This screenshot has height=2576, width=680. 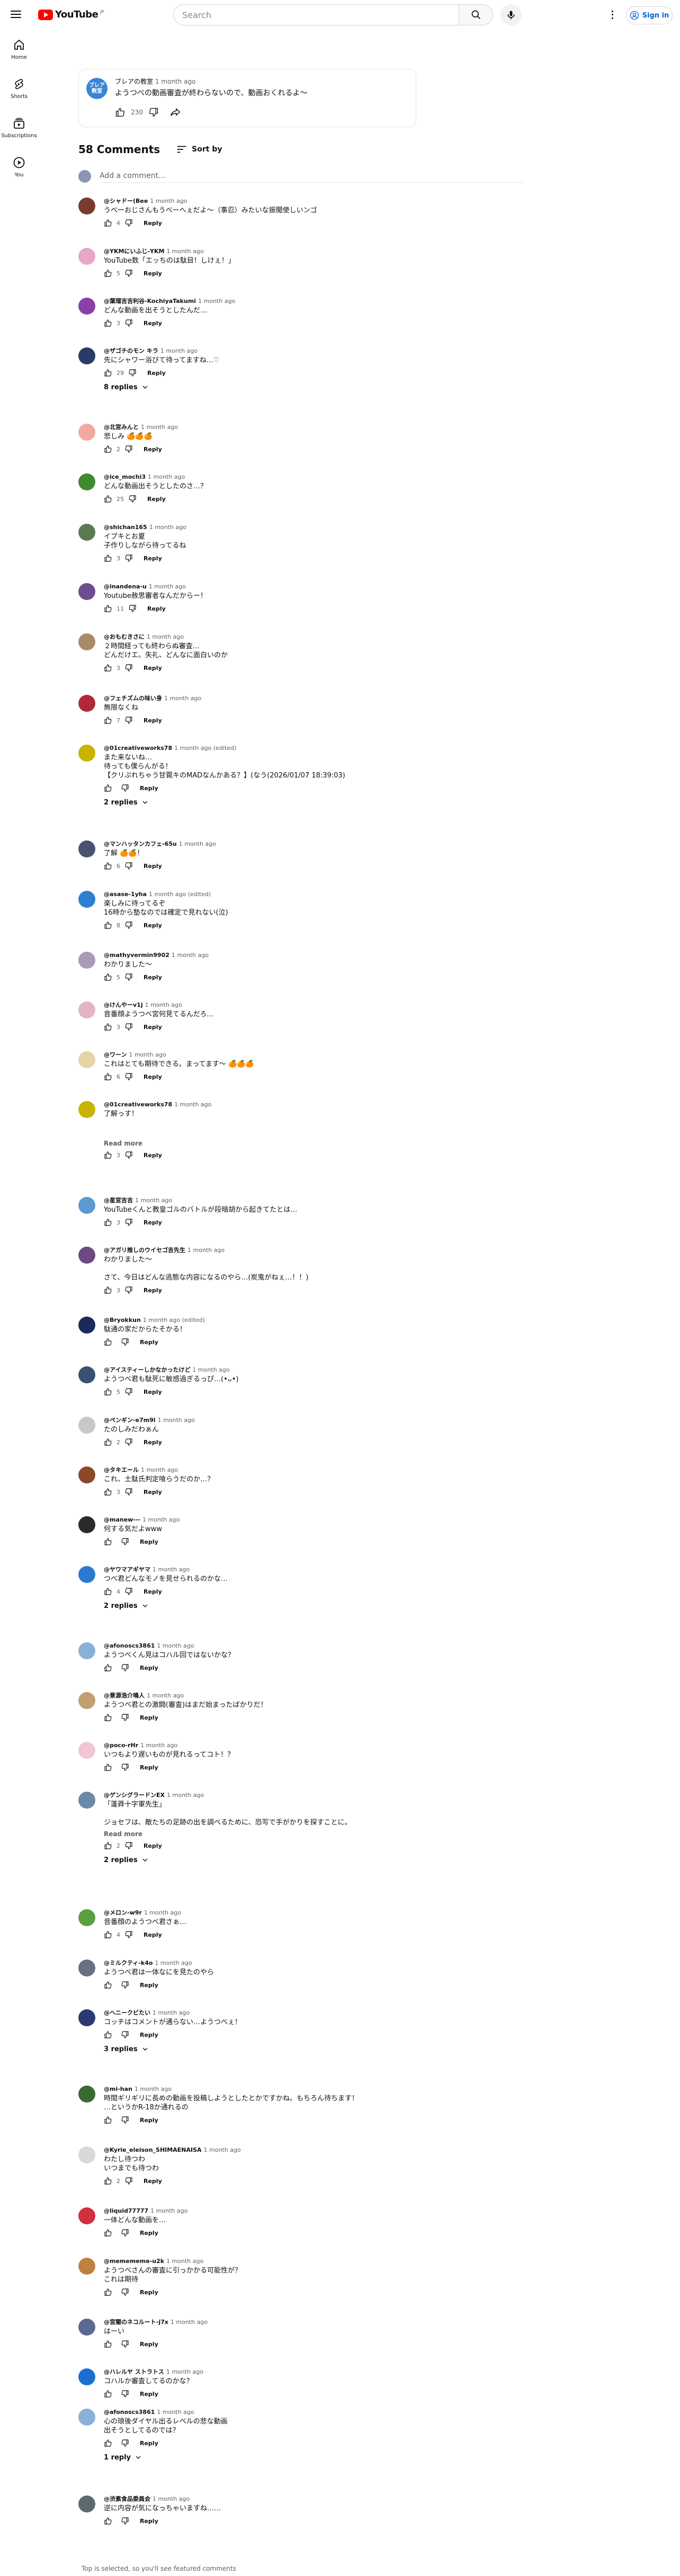 What do you see at coordinates (122, 1519) in the screenshot?
I see `comment-author: @manew---` at bounding box center [122, 1519].